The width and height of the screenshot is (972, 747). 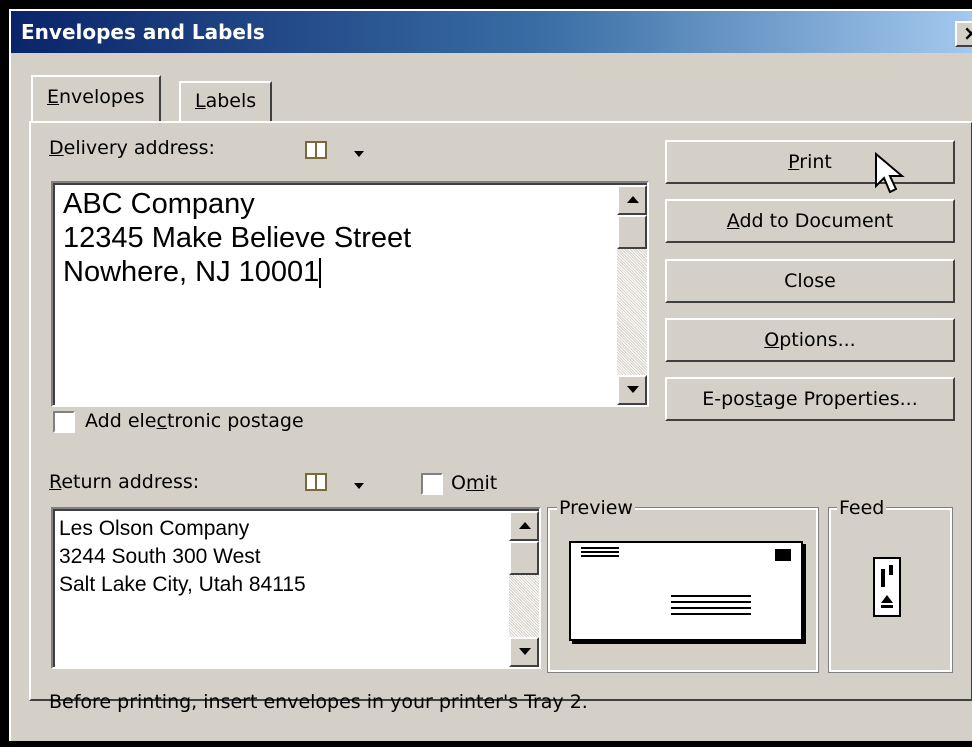 What do you see at coordinates (890, 173) in the screenshot?
I see `mouse-cursor-icon` at bounding box center [890, 173].